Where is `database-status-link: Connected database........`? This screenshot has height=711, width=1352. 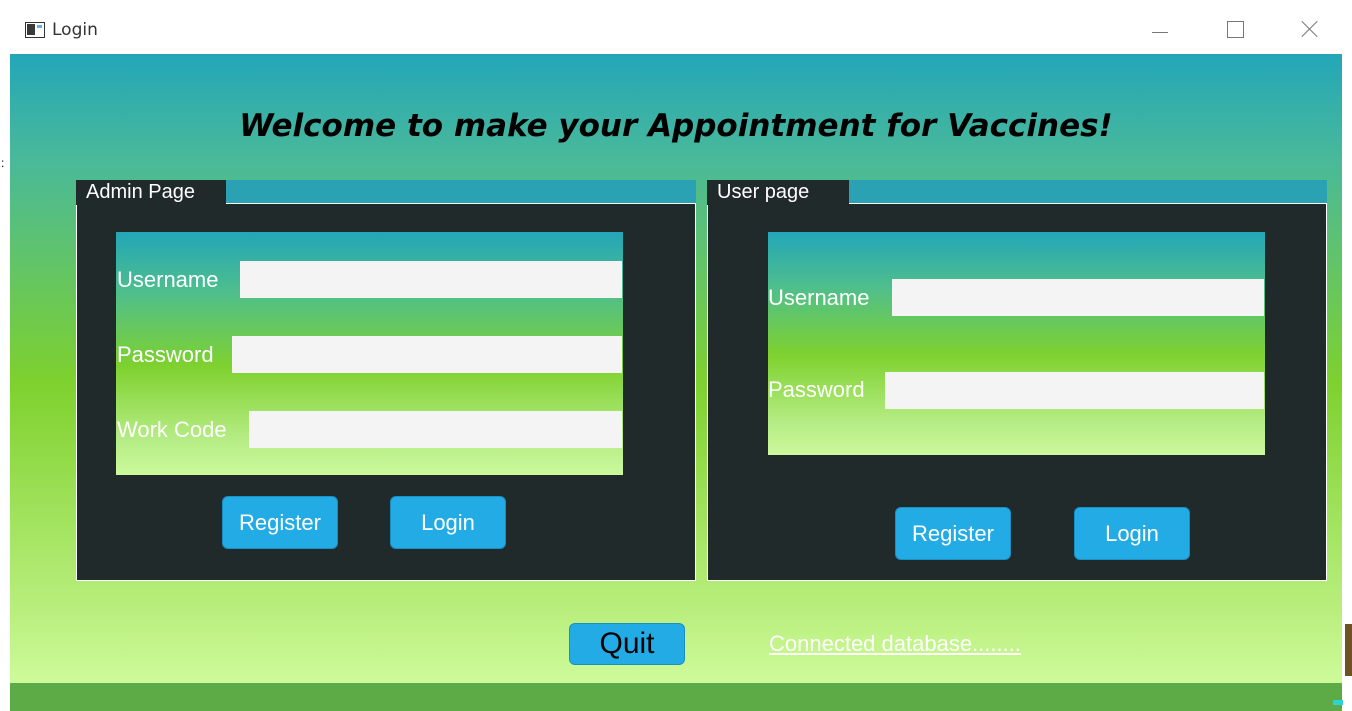 database-status-link: Connected database........ is located at coordinates (895, 644).